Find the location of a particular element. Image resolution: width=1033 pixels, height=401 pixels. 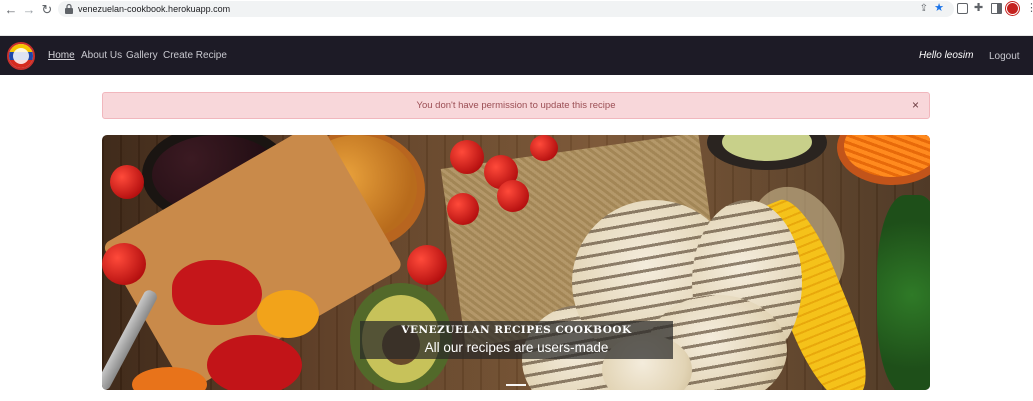

nav-link-about-us: About Us is located at coordinates (101, 56).